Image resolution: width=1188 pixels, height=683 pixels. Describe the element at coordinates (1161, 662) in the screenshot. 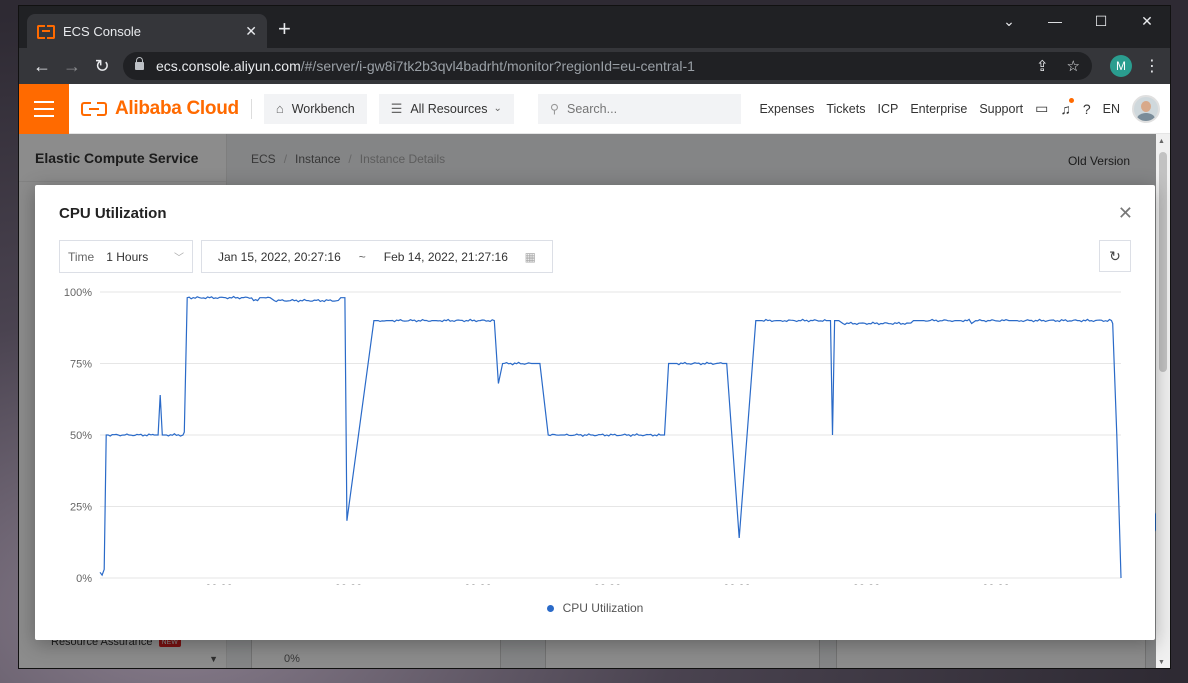

I see `scroll-down-icon: ▼` at that location.